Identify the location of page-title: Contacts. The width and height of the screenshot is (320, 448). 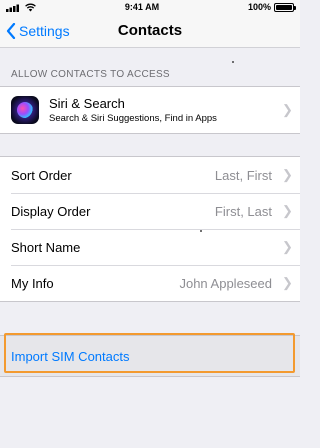
(150, 30).